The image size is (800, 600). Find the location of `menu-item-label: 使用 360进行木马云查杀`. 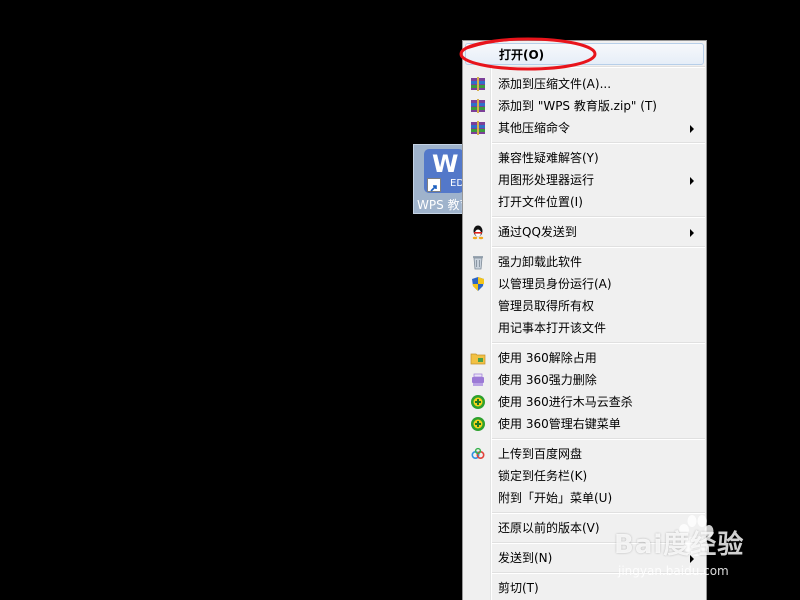

menu-item-label: 使用 360进行木马云查杀 is located at coordinates (565, 402).